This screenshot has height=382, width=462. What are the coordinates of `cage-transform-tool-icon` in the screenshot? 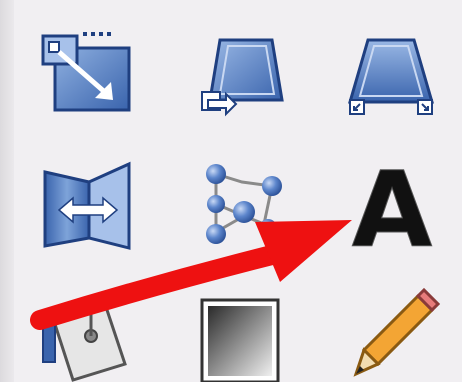 It's located at (244, 204).